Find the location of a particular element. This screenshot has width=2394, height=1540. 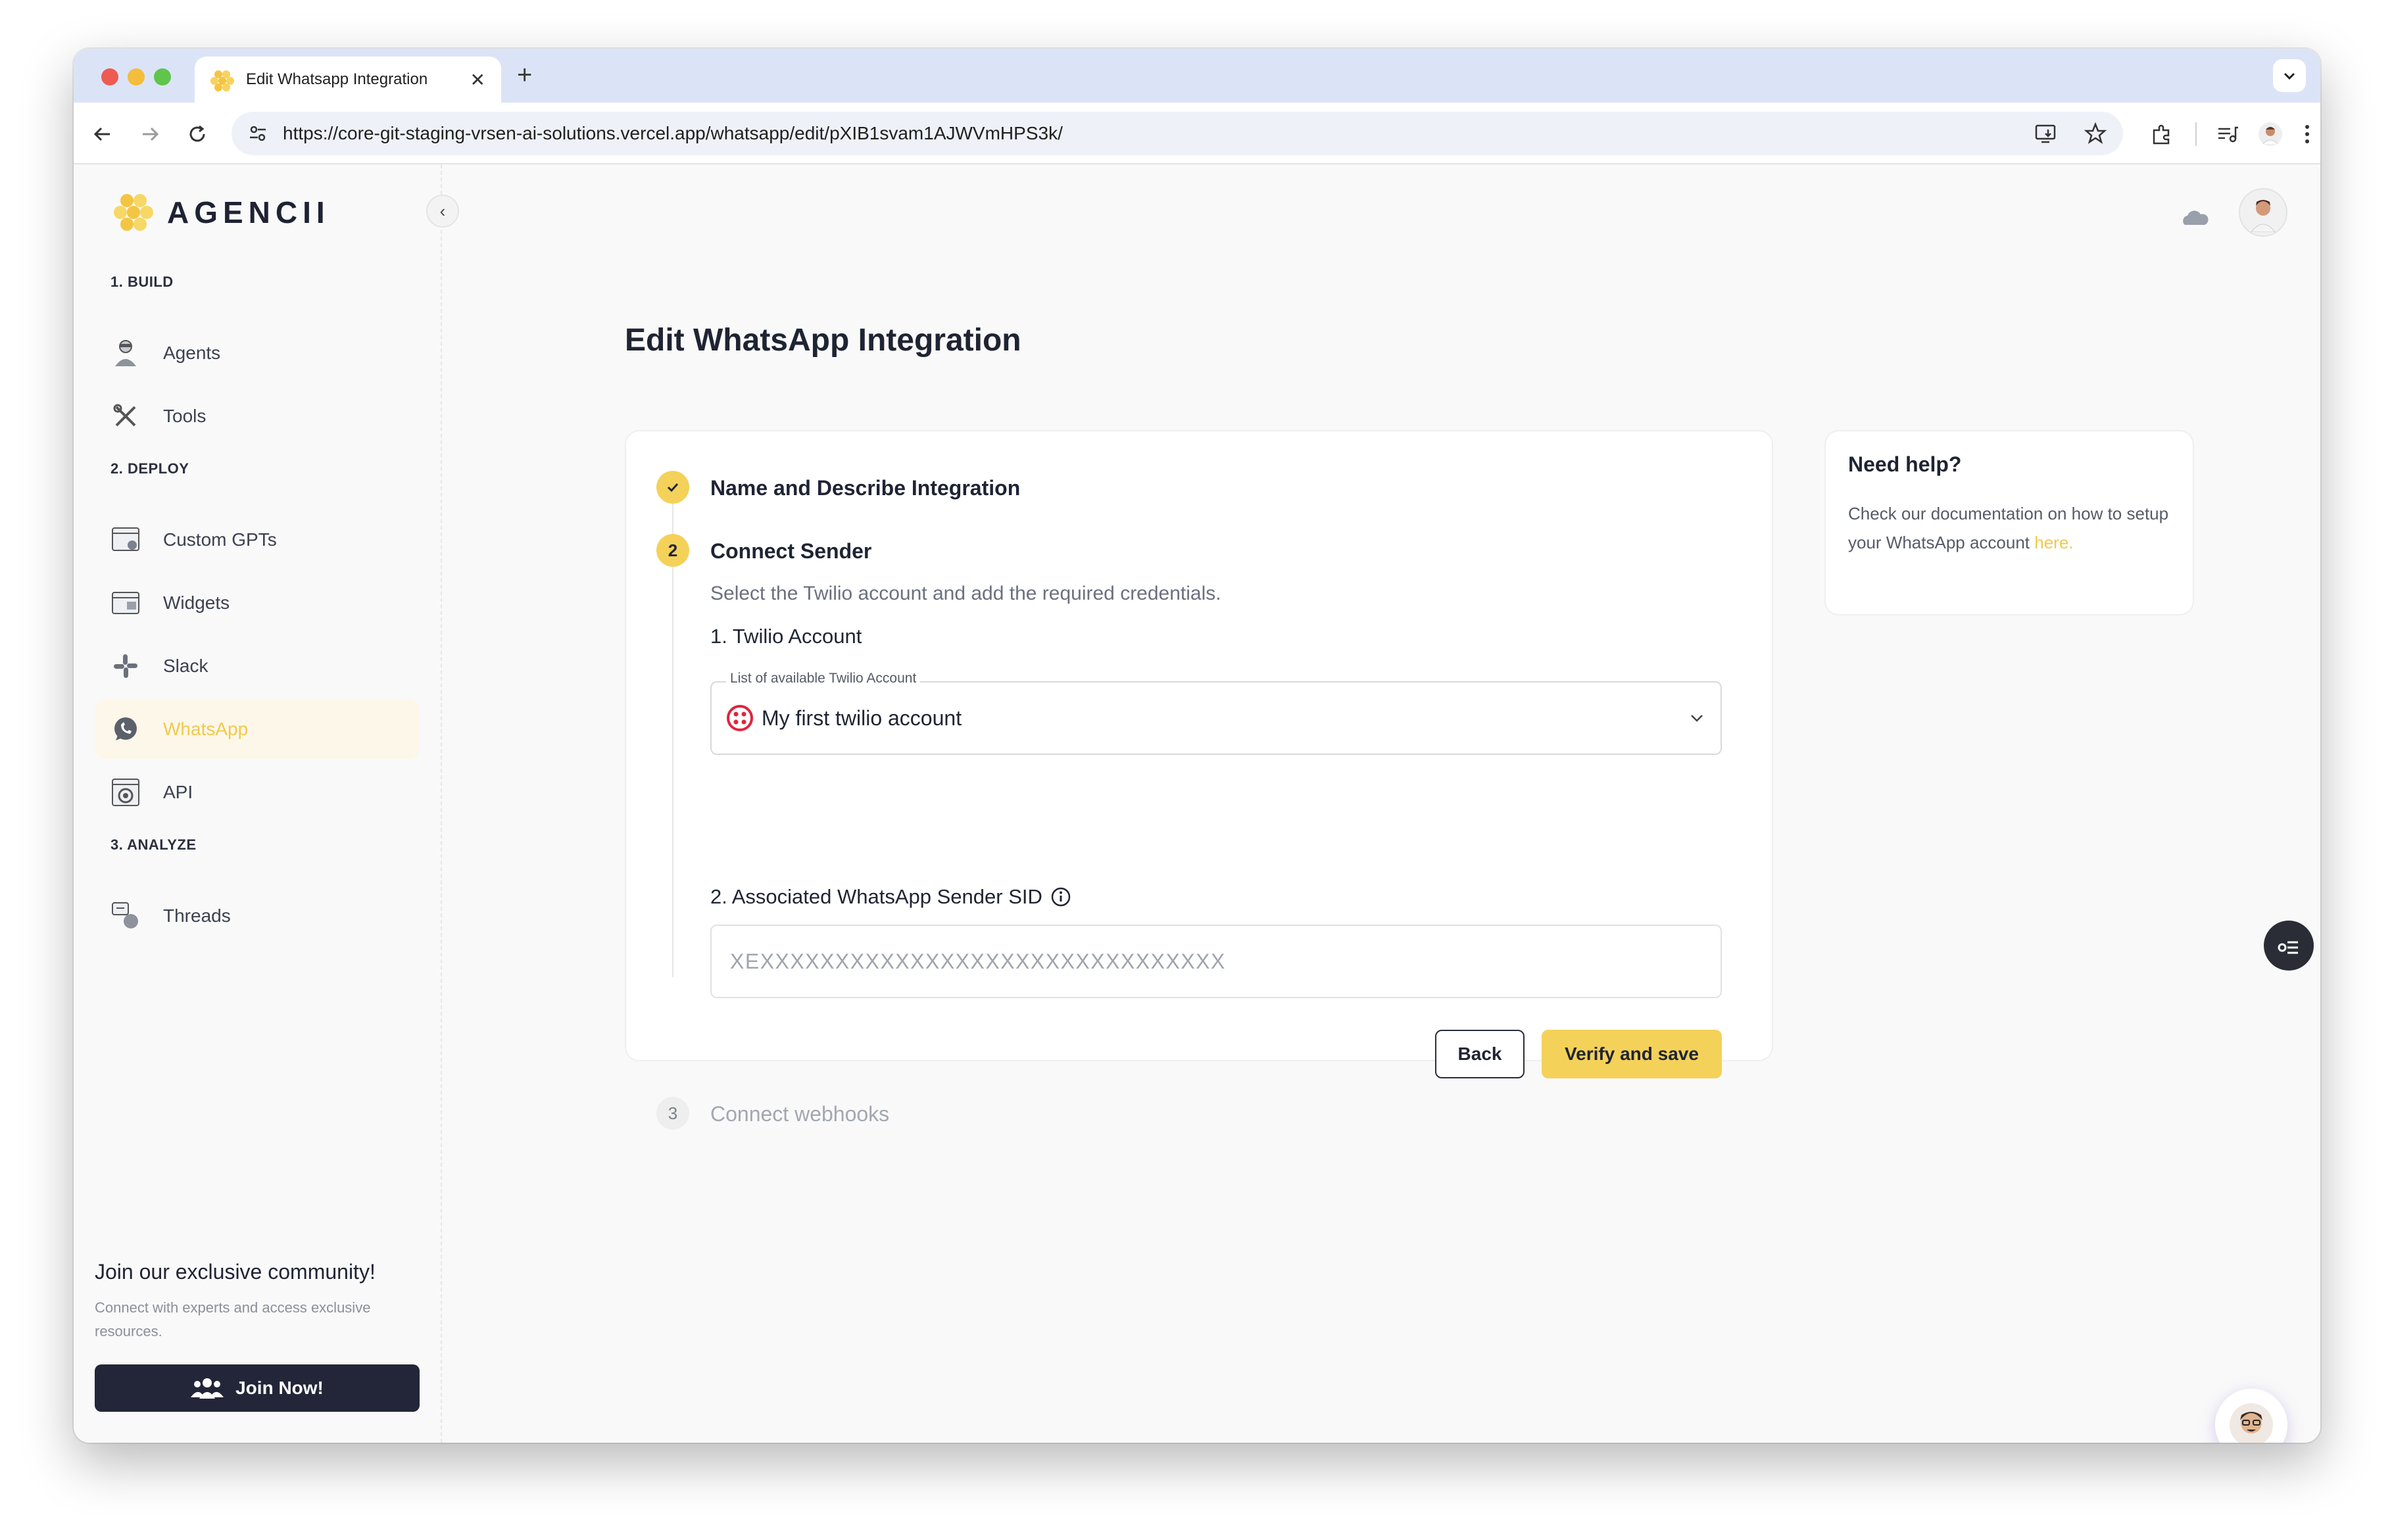

tools-icon is located at coordinates (125, 416).